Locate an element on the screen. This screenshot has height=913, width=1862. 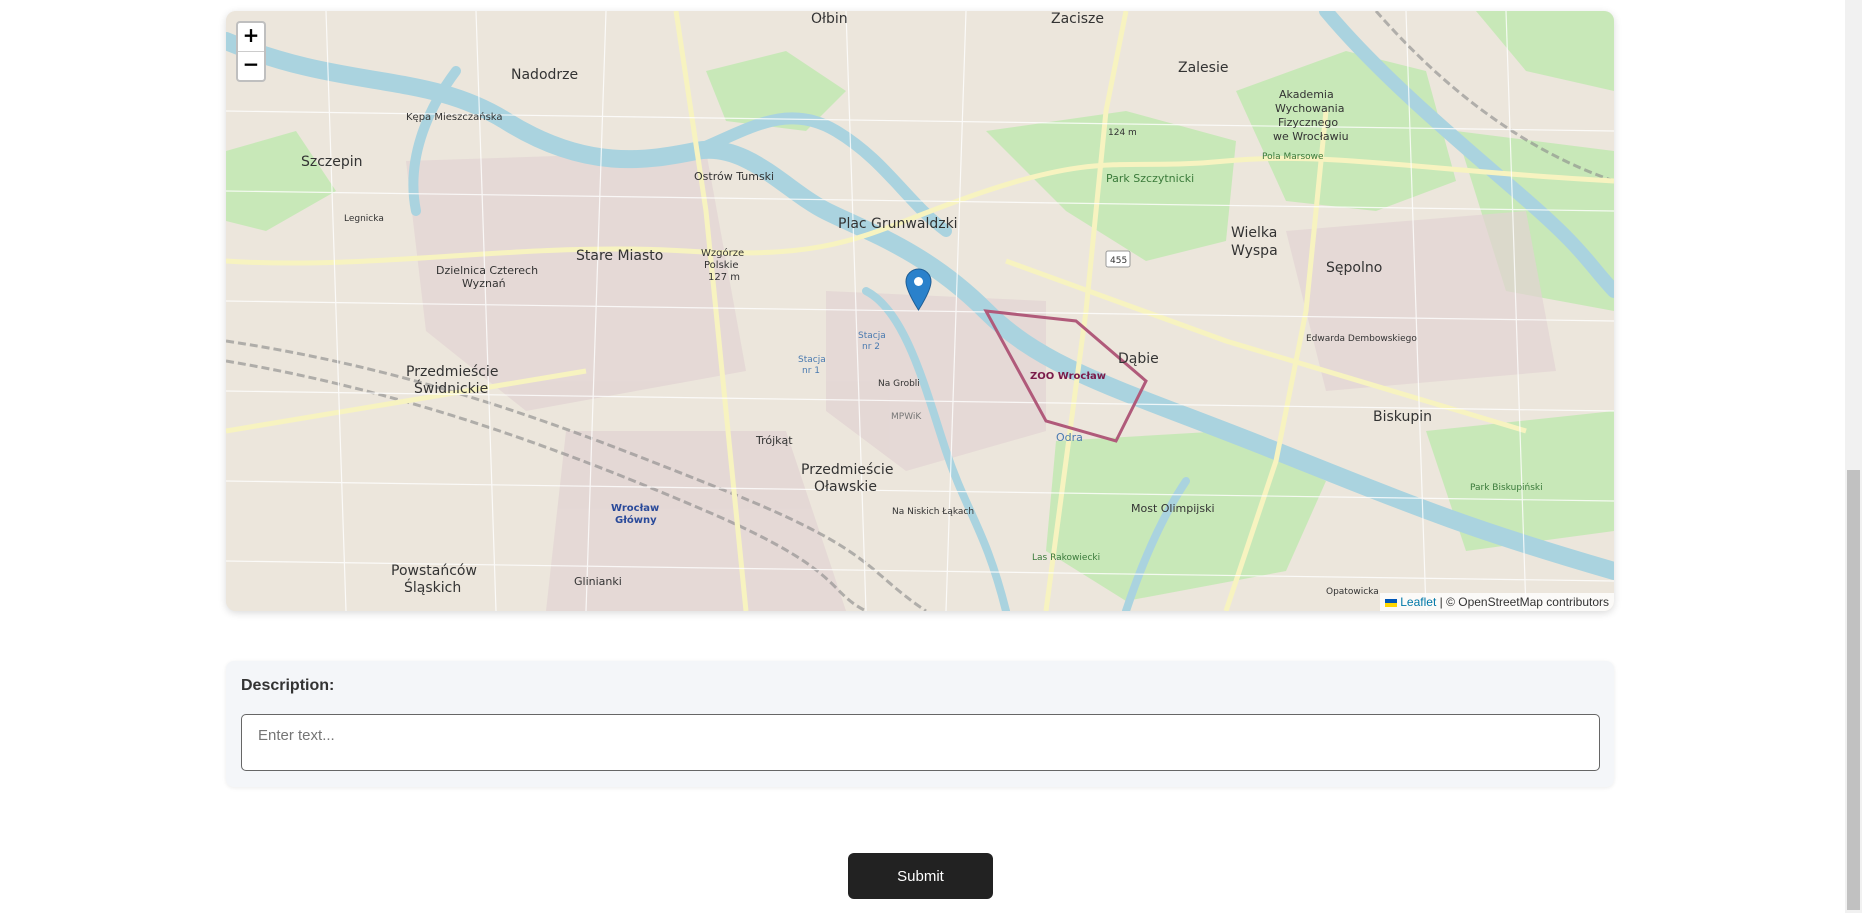
map-label-kepa: Kępa Mieszczańska is located at coordinates (454, 117).